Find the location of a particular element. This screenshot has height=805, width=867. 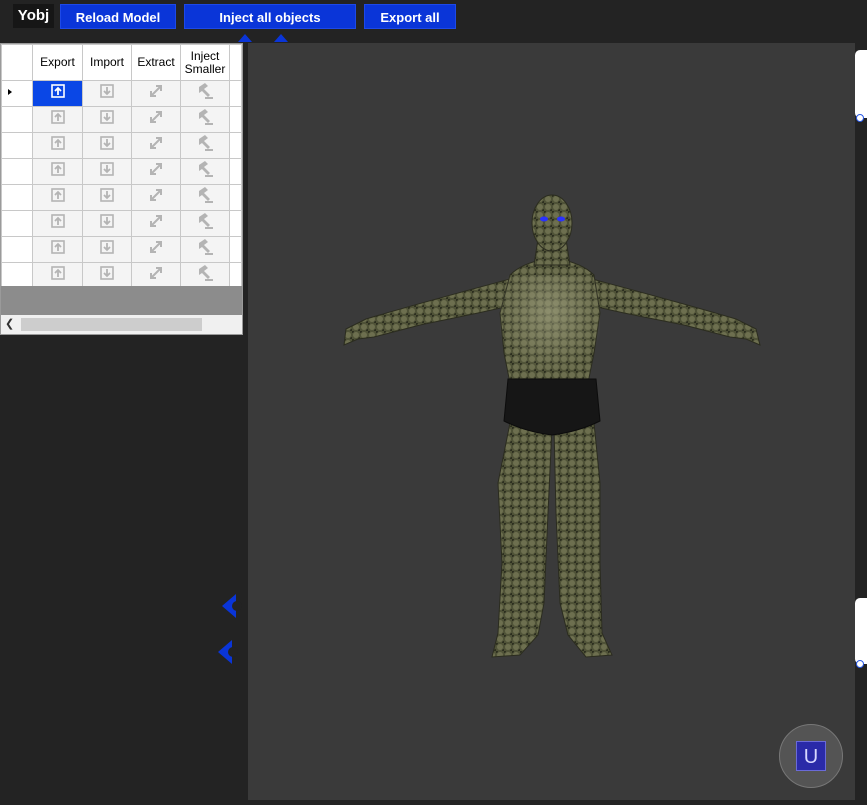

column-header-extract: Extract is located at coordinates (156, 62).